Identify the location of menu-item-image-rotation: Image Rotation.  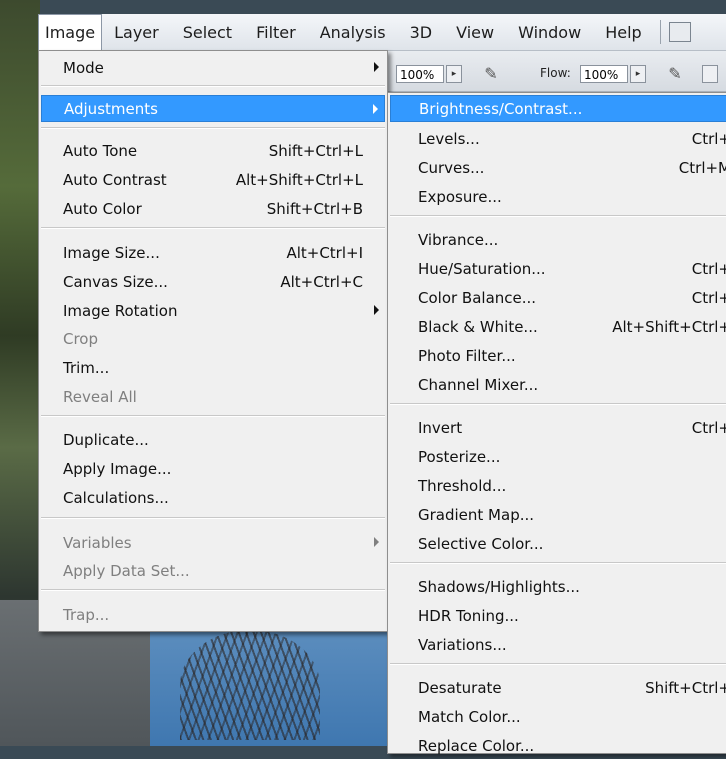
(213, 310).